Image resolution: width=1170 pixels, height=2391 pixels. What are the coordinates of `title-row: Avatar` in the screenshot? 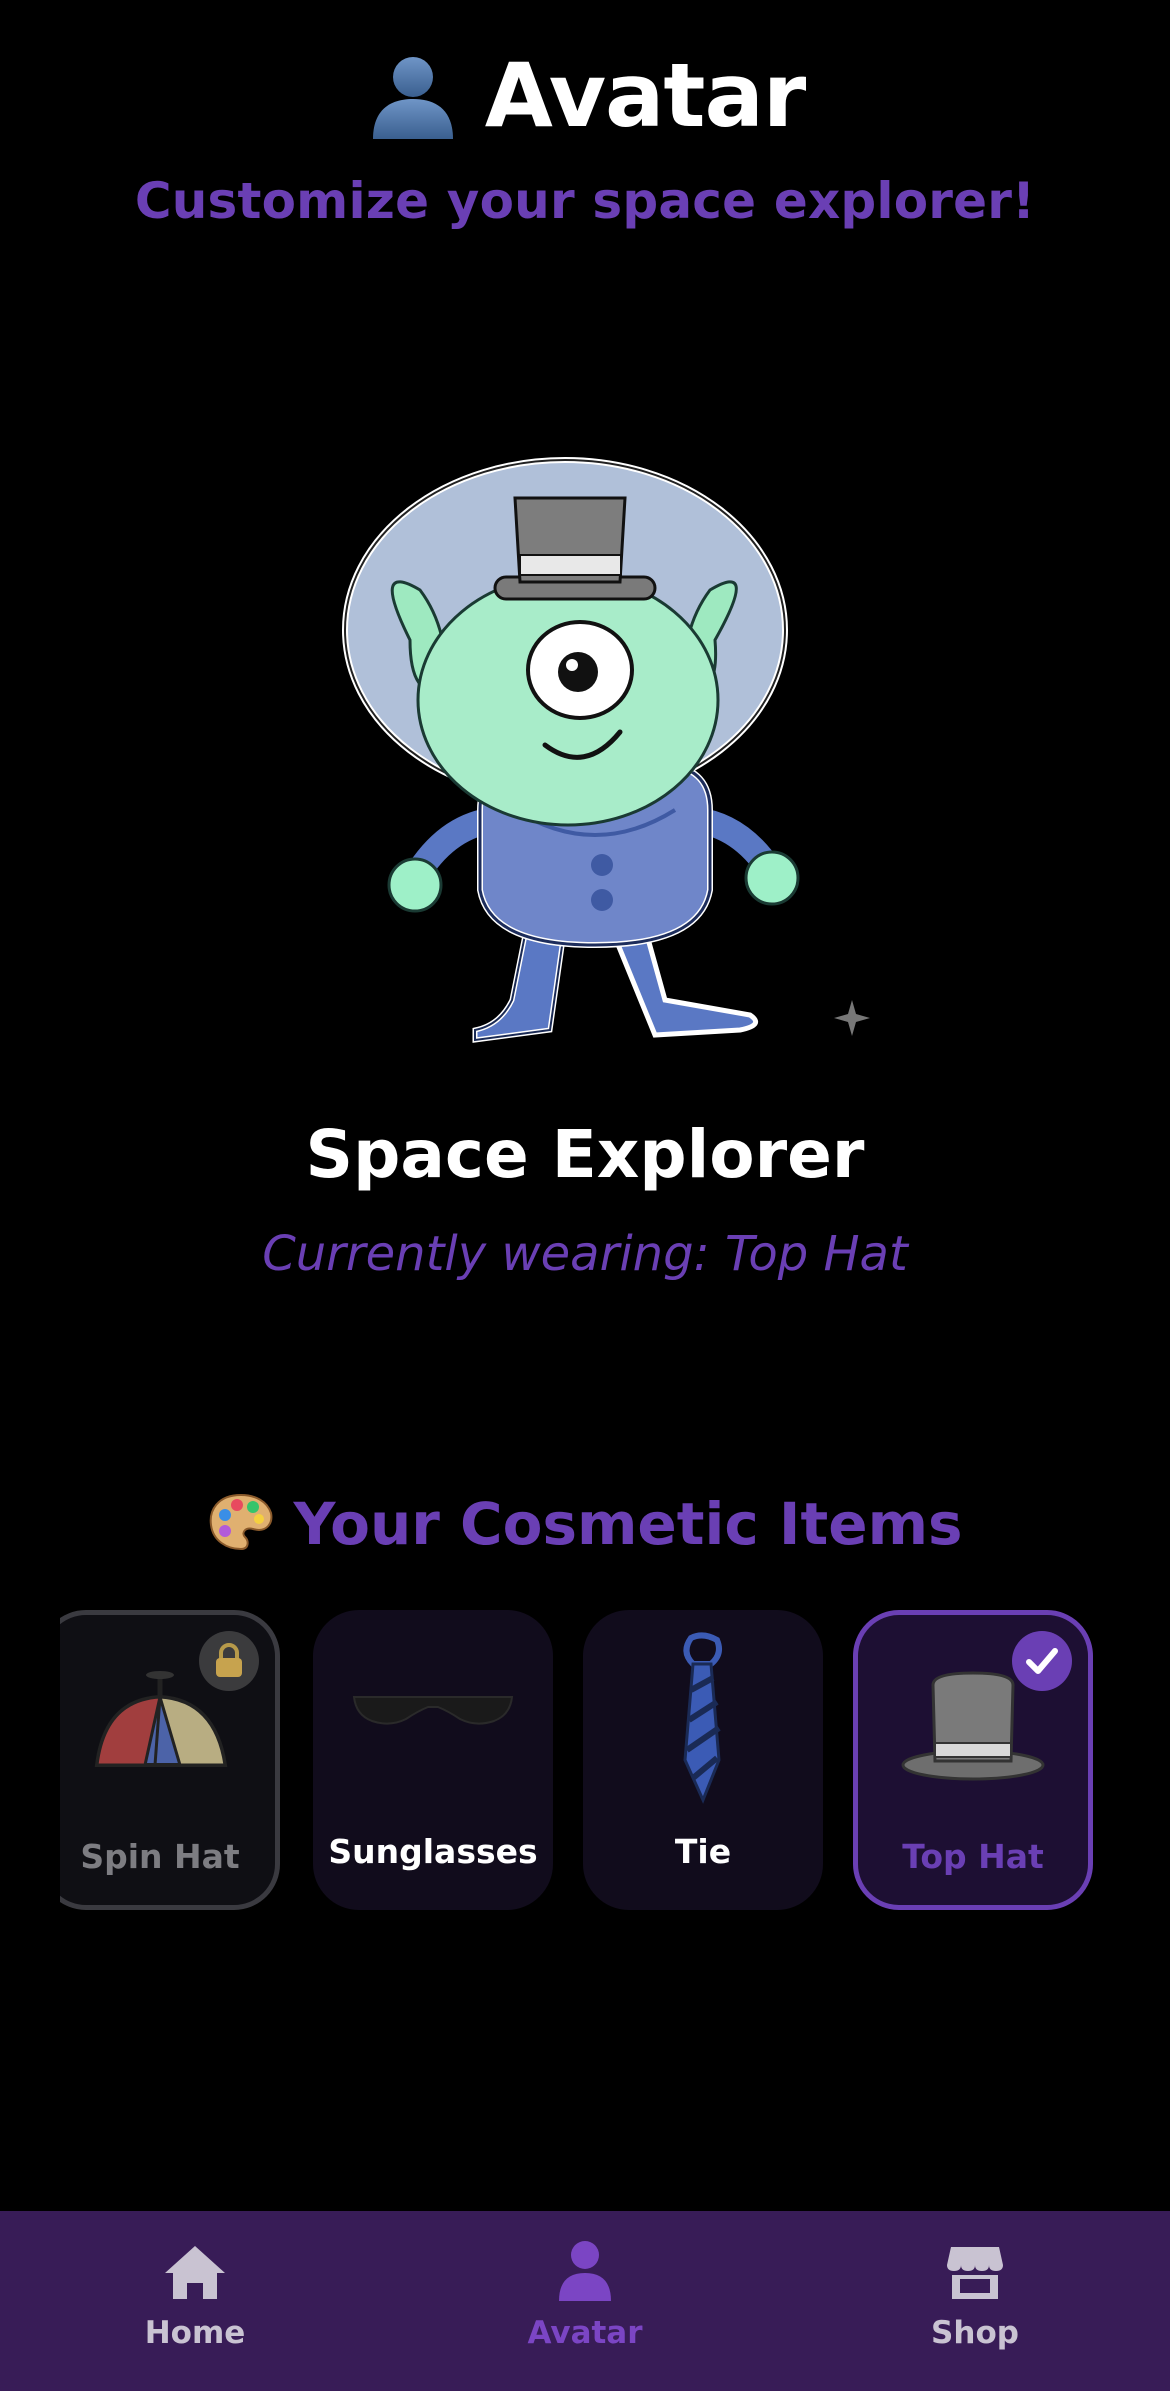 It's located at (585, 95).